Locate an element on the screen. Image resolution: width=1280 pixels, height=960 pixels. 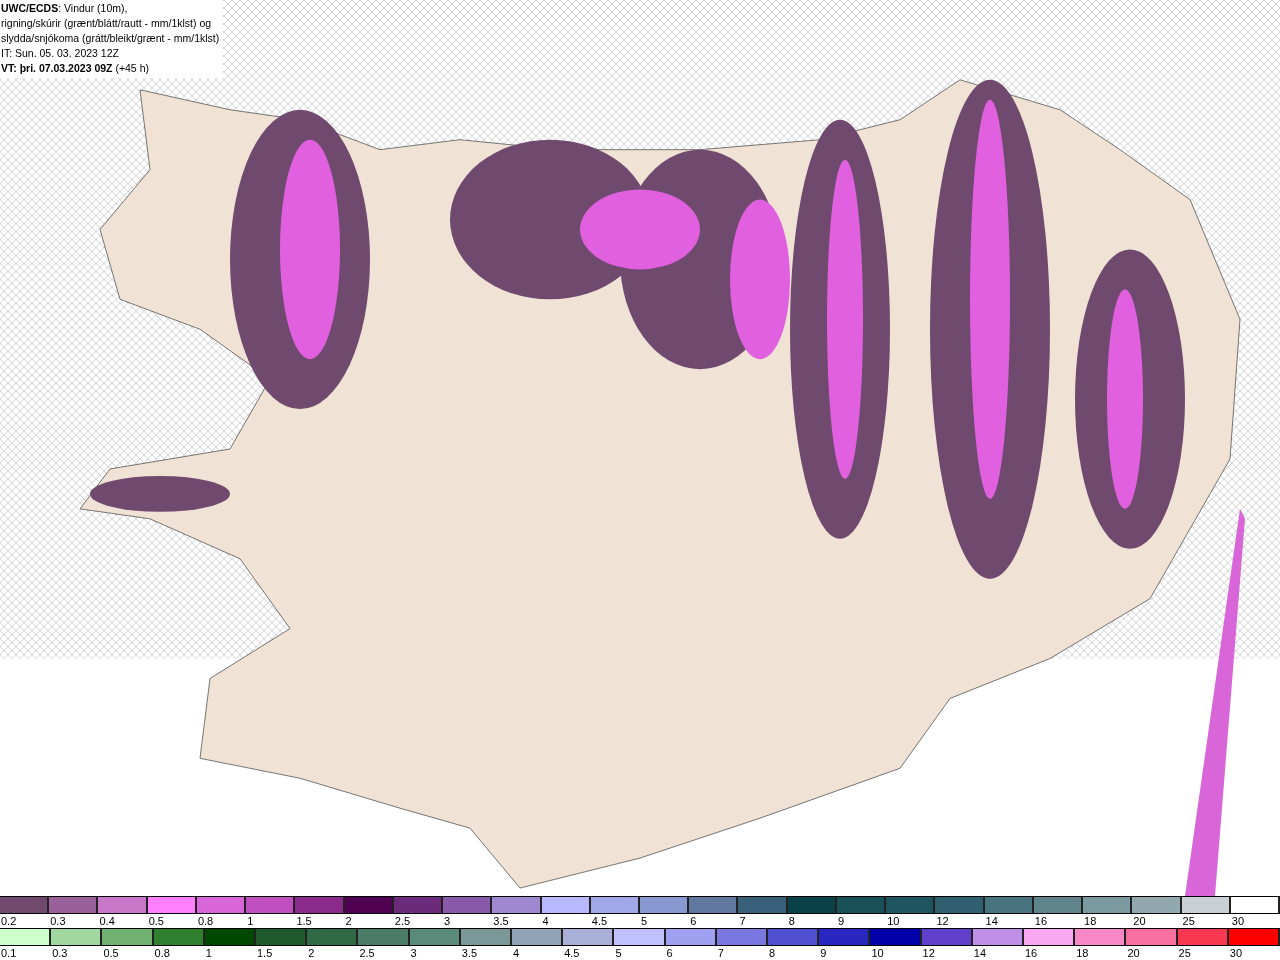
caption-line: rigning/skúrir (grænt/blátt/rautt - mm/1klst) og is located at coordinates (107, 23).